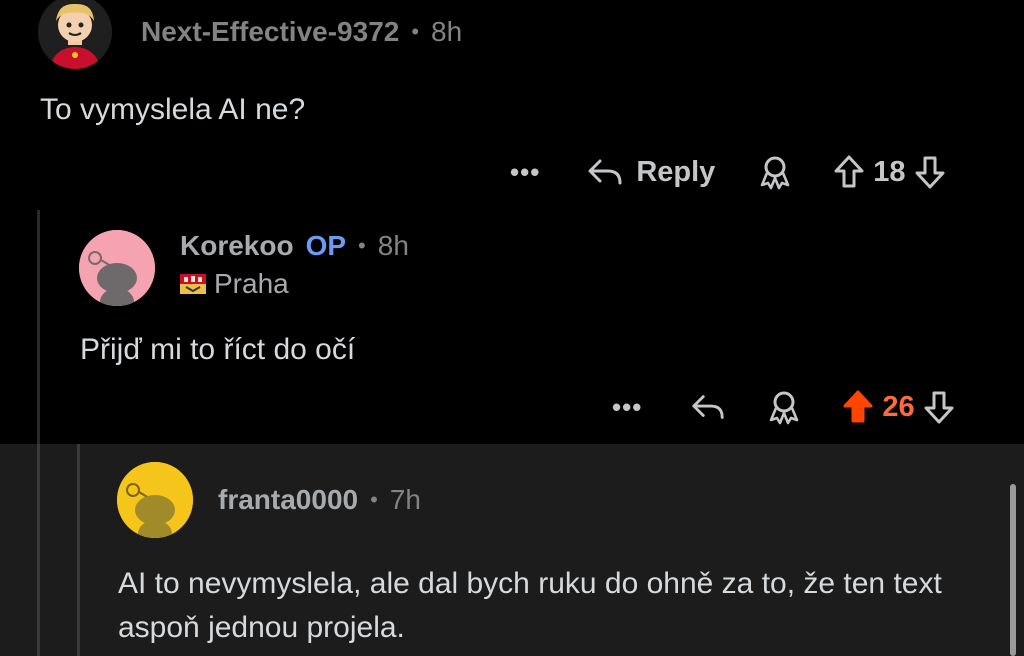 The image size is (1024, 656). I want to click on reply-button: Reply, so click(650, 172).